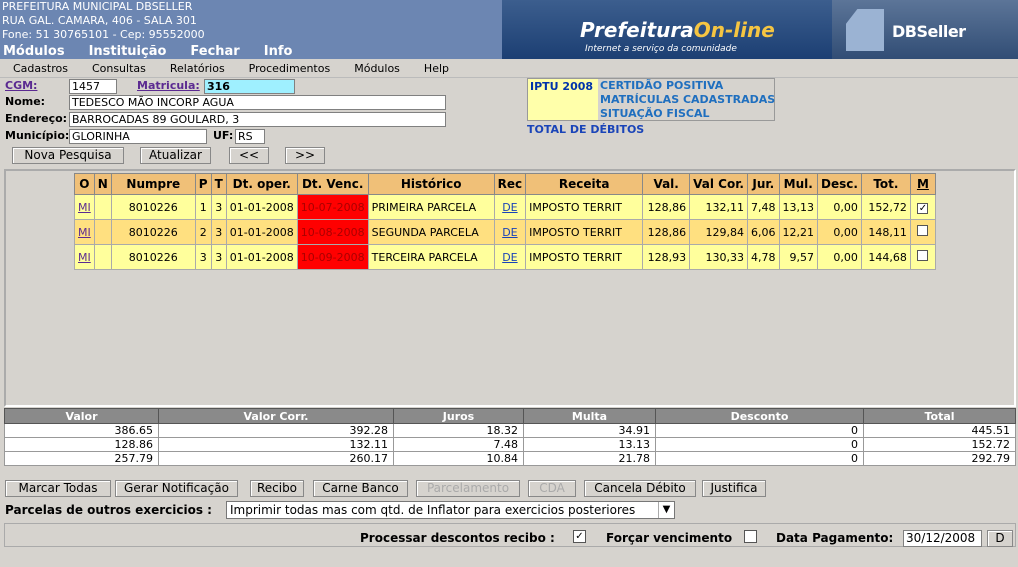 The image size is (1018, 567). I want to click on summary-col-total: Total, so click(939, 416).